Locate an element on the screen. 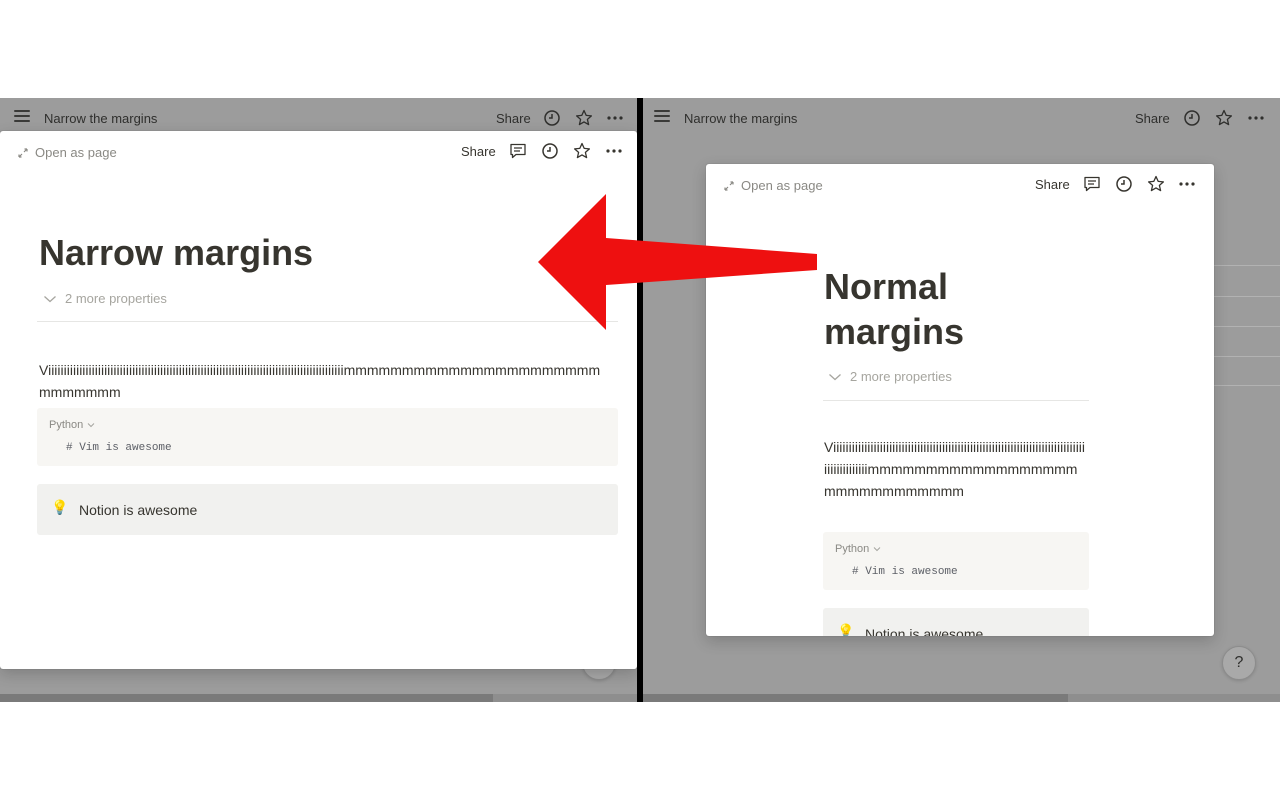  page-title: Normal margins is located at coordinates (949, 309).